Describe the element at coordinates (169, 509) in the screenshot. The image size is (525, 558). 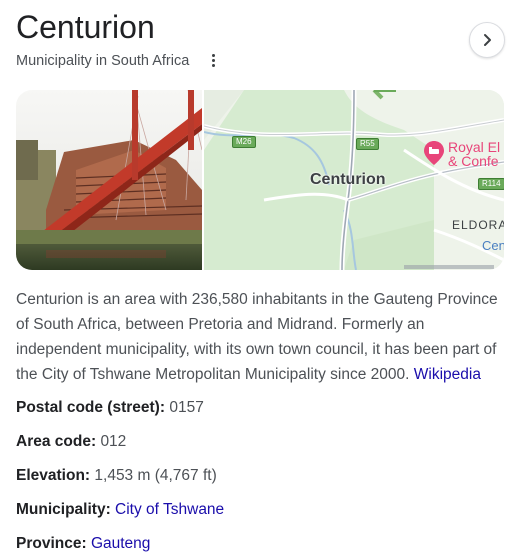
I see `municipality-link: City of Tshwane` at that location.